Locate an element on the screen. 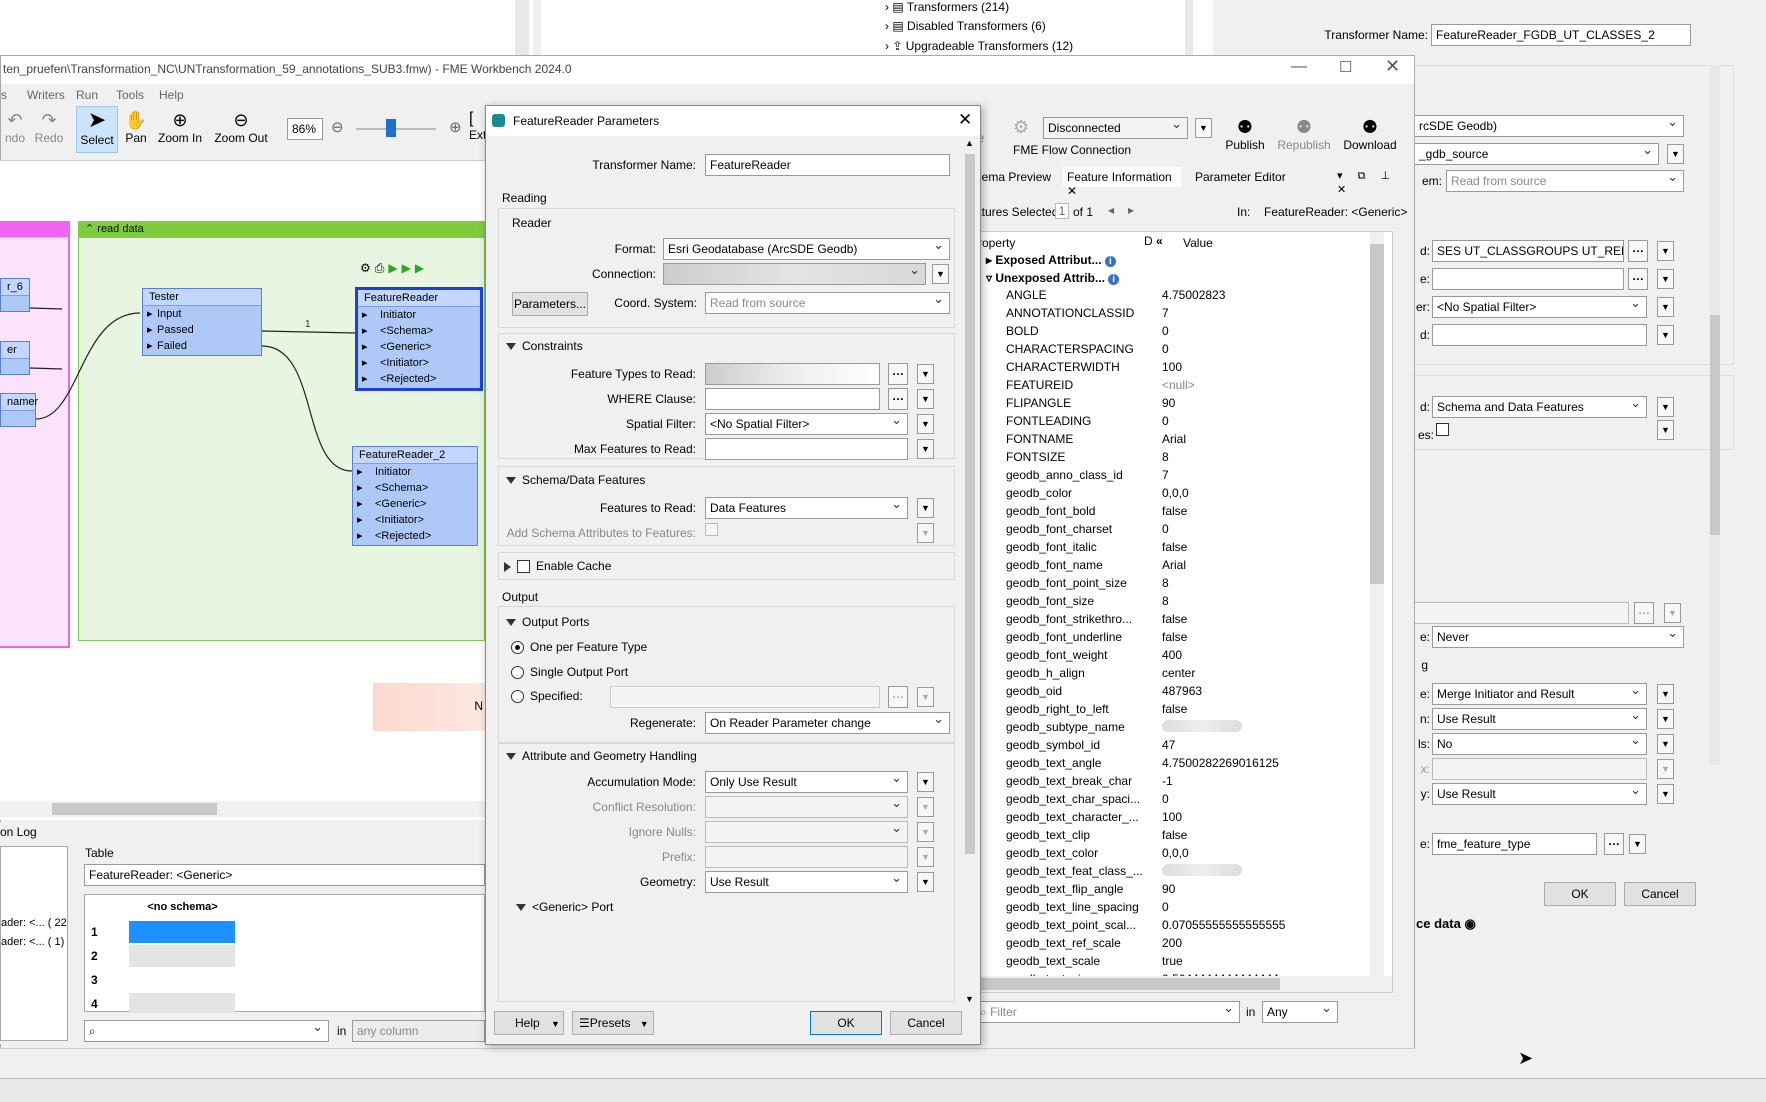 The height and width of the screenshot is (1102, 1766). property-row: geodb_subtype_name is located at coordinates (1161, 729).